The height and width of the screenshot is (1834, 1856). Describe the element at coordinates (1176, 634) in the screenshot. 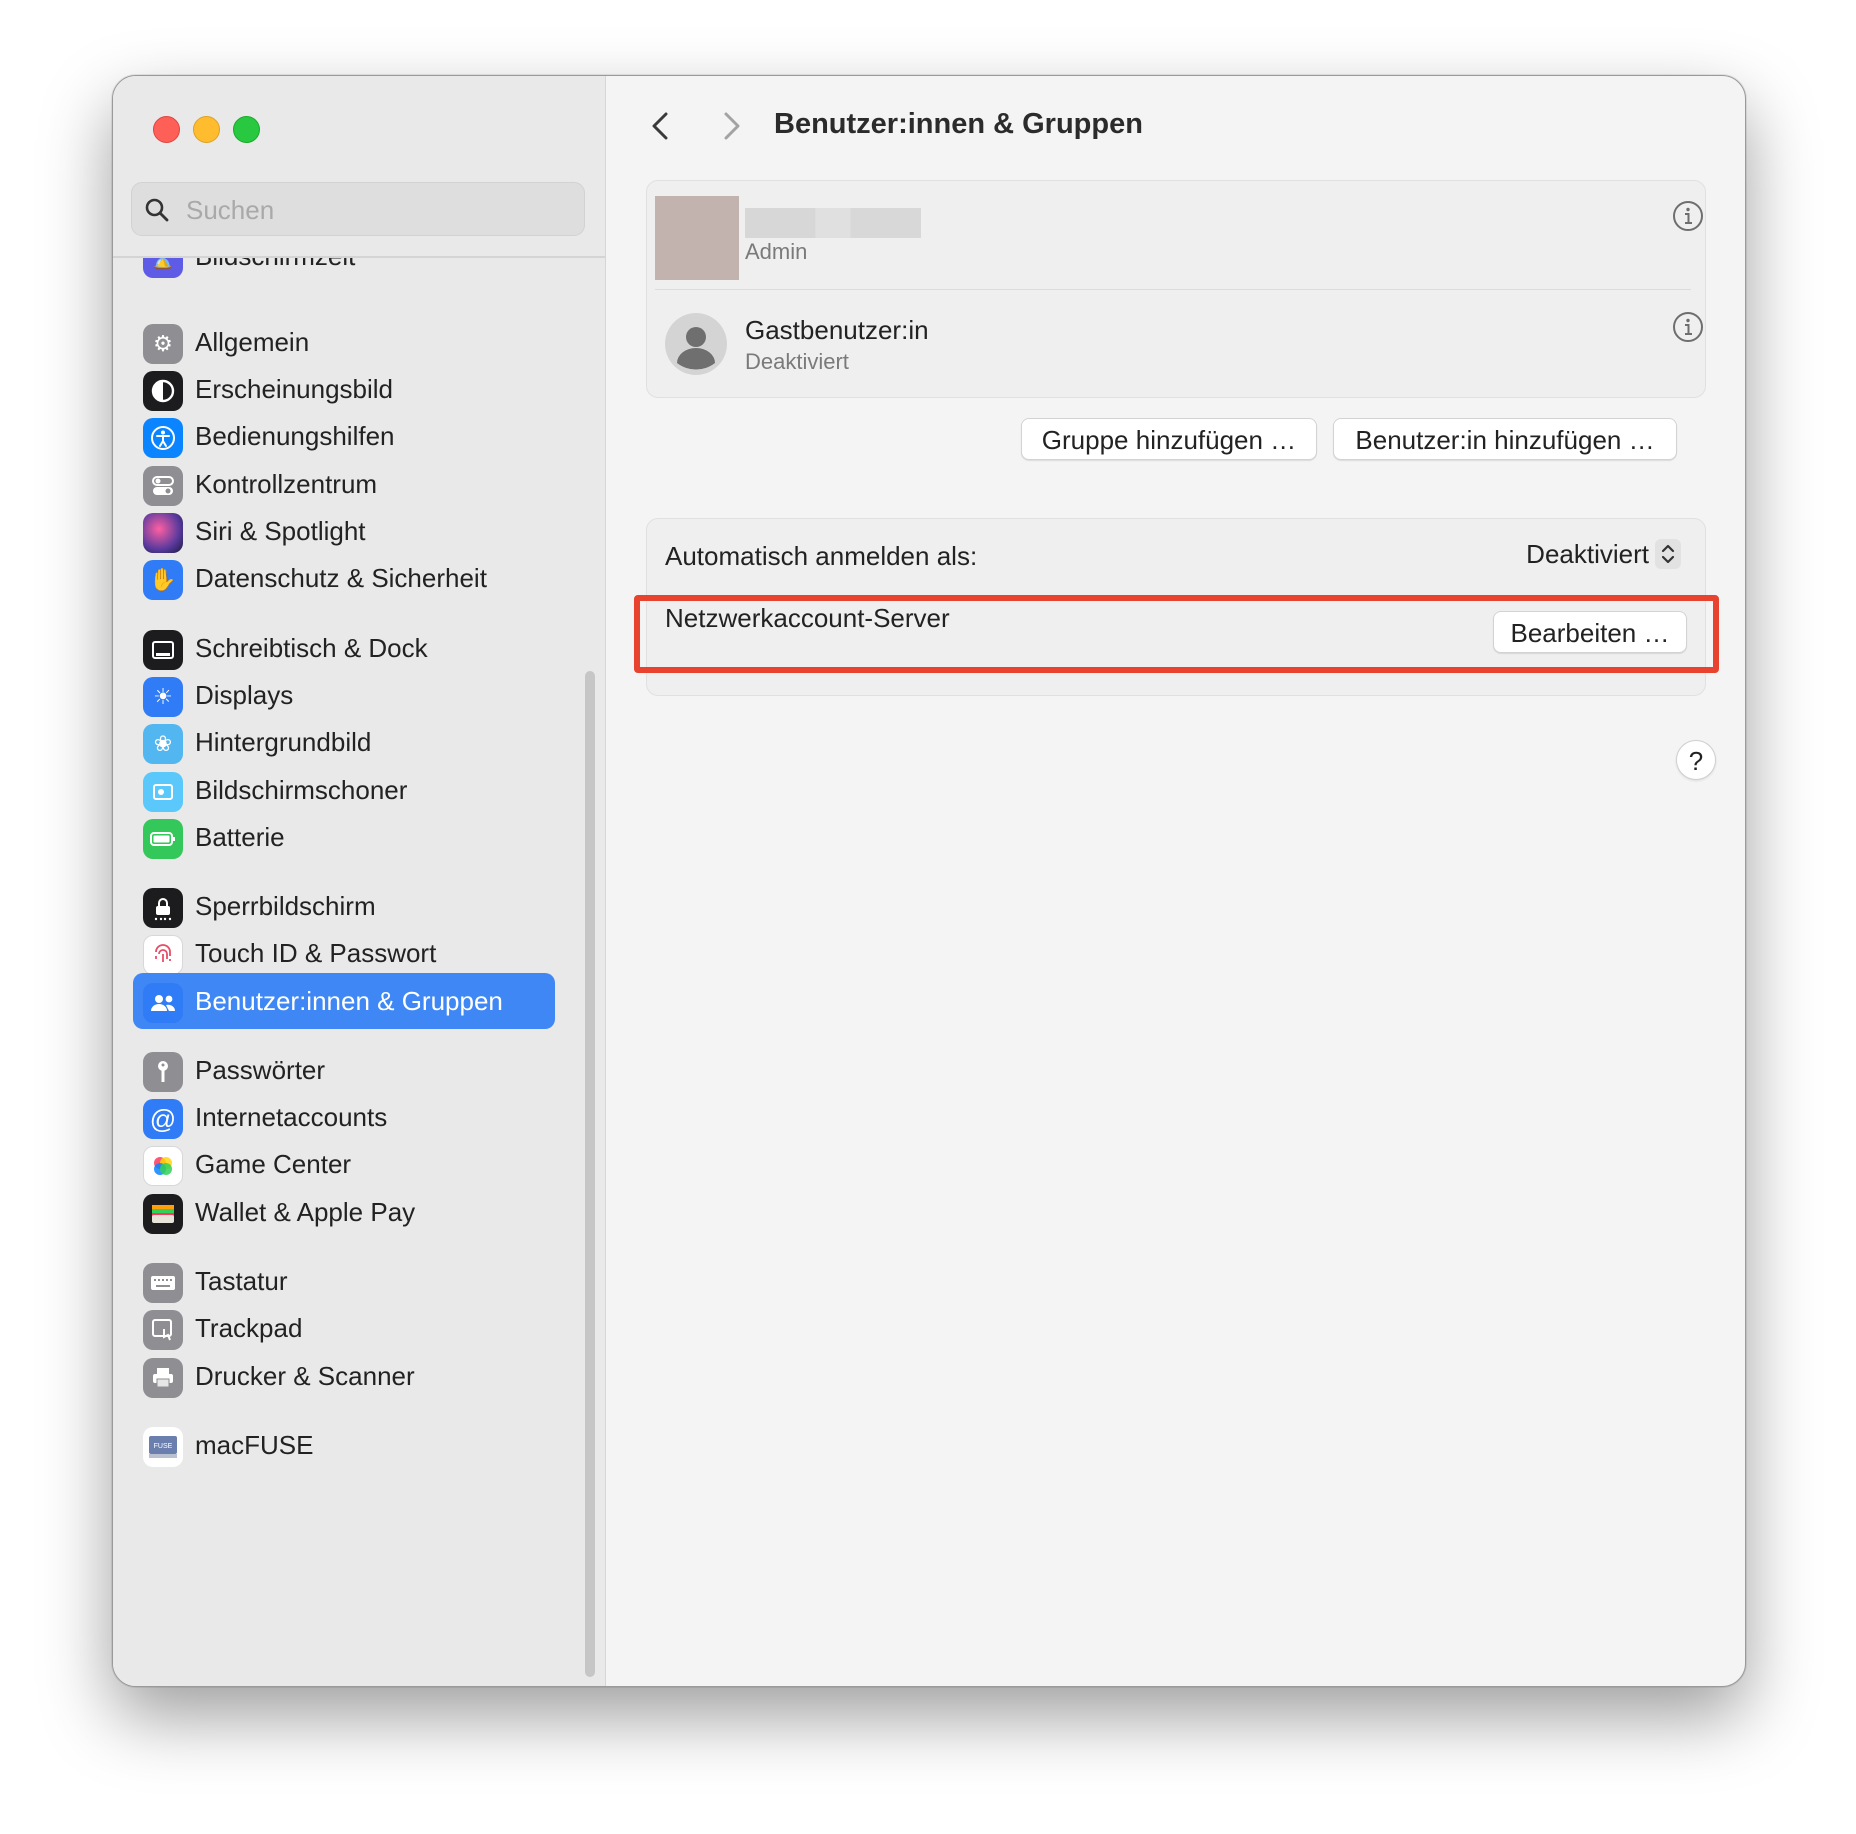

I see `highlight-box` at that location.